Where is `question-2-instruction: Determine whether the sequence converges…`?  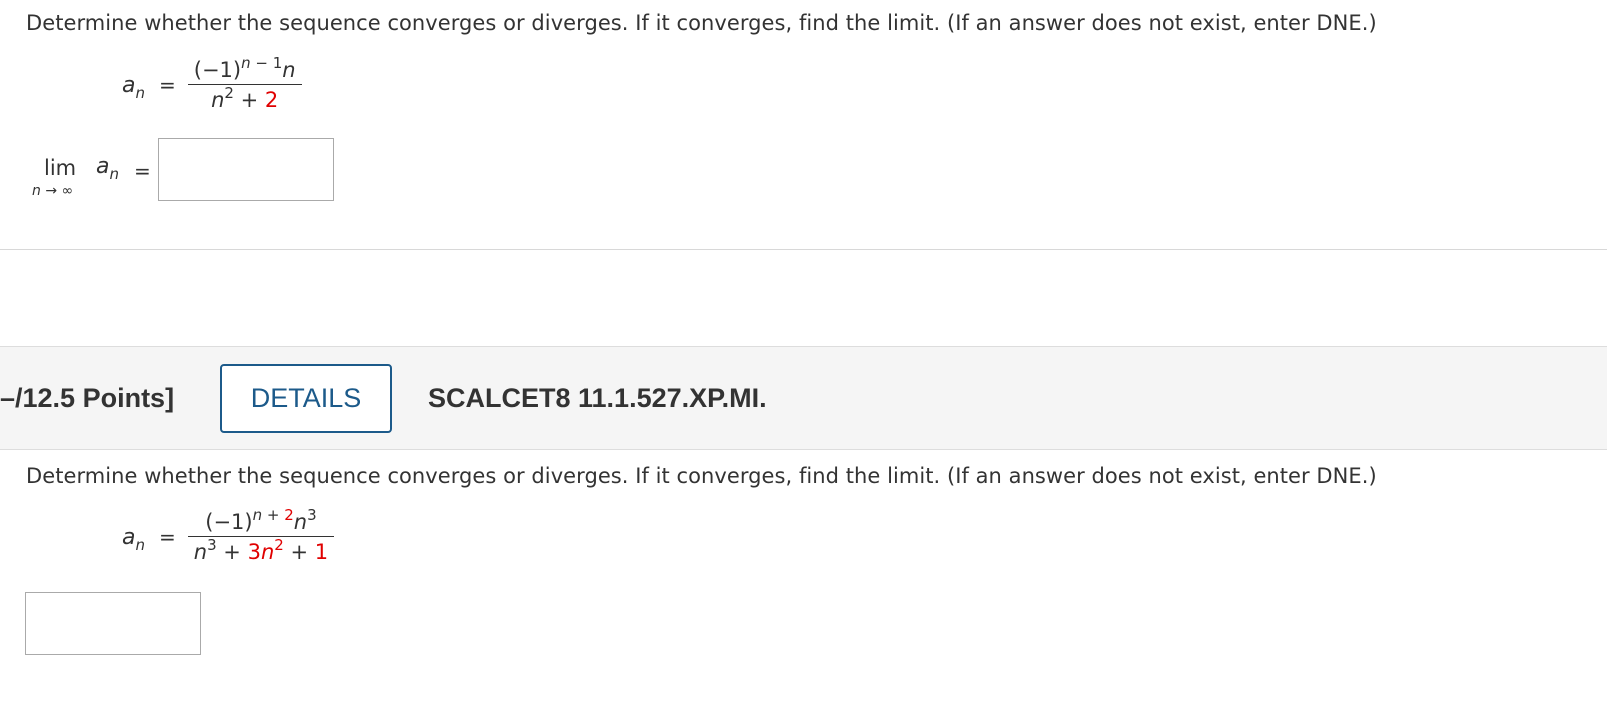 question-2-instruction: Determine whether the sequence converges… is located at coordinates (701, 476).